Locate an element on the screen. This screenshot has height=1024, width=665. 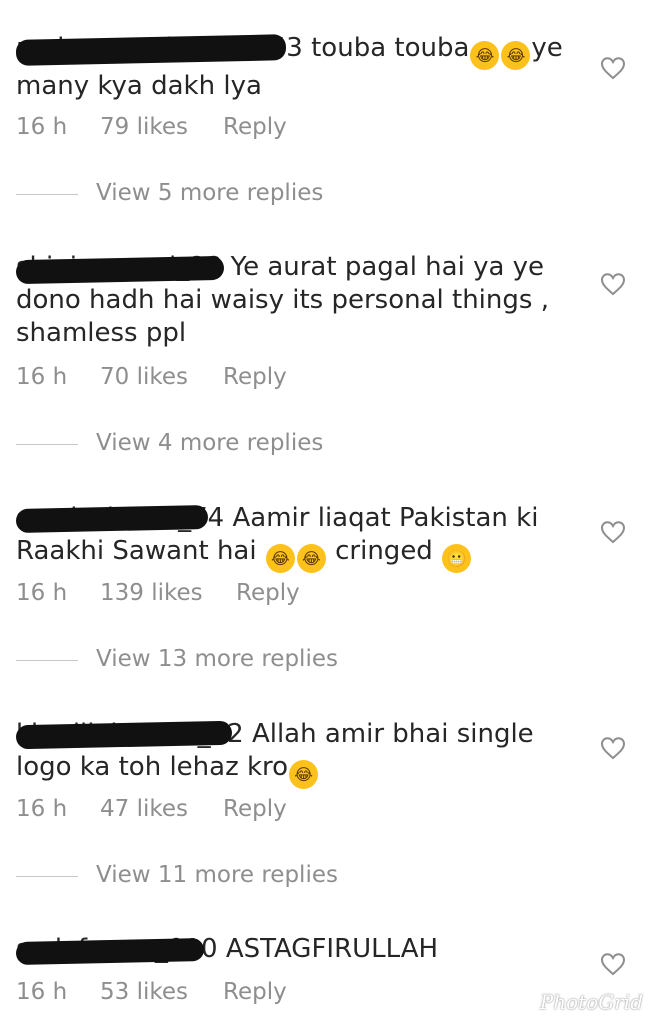
view-more-label: View 11 more replies is located at coordinates (217, 875).